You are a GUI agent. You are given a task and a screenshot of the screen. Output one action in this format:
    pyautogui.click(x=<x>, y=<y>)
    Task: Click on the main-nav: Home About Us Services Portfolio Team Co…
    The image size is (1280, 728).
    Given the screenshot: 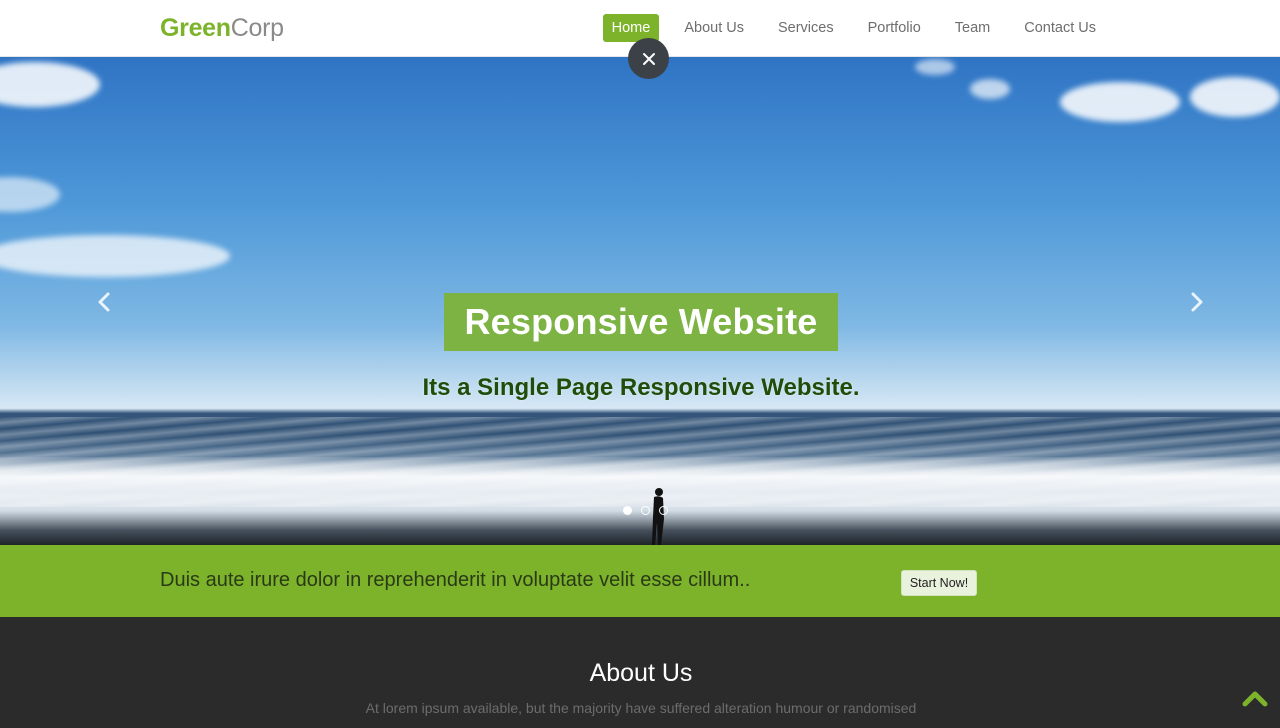 What is the action you would take?
    pyautogui.click(x=846, y=28)
    